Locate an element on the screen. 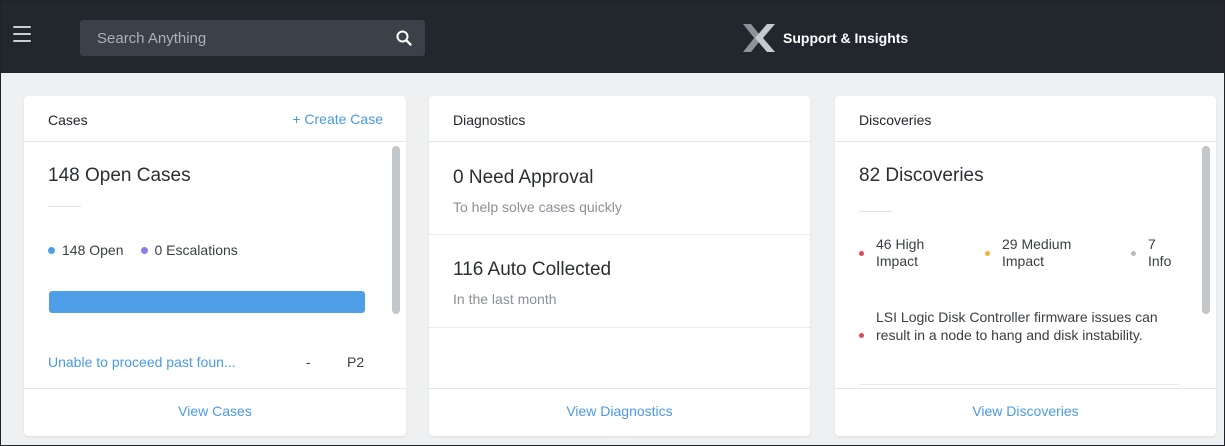 The width and height of the screenshot is (1225, 446). view-cases-link: View Cases is located at coordinates (215, 411).